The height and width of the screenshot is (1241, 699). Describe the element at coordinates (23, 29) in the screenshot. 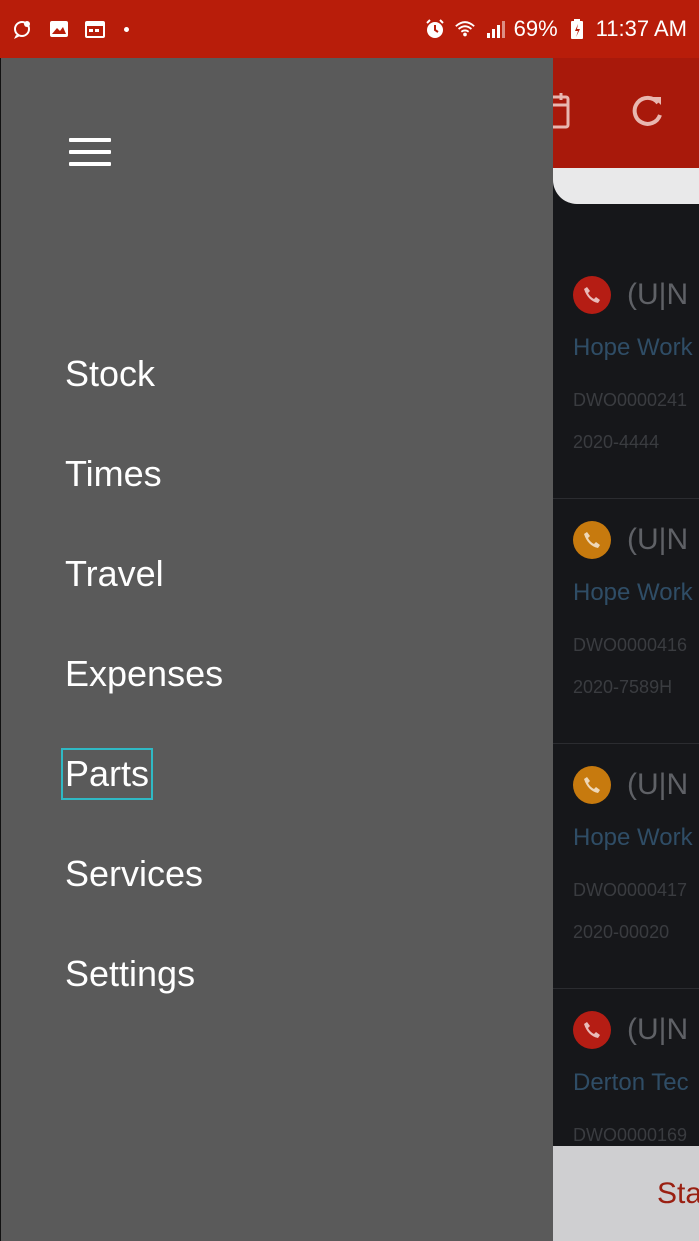

I see `chat-bubble-icon` at that location.